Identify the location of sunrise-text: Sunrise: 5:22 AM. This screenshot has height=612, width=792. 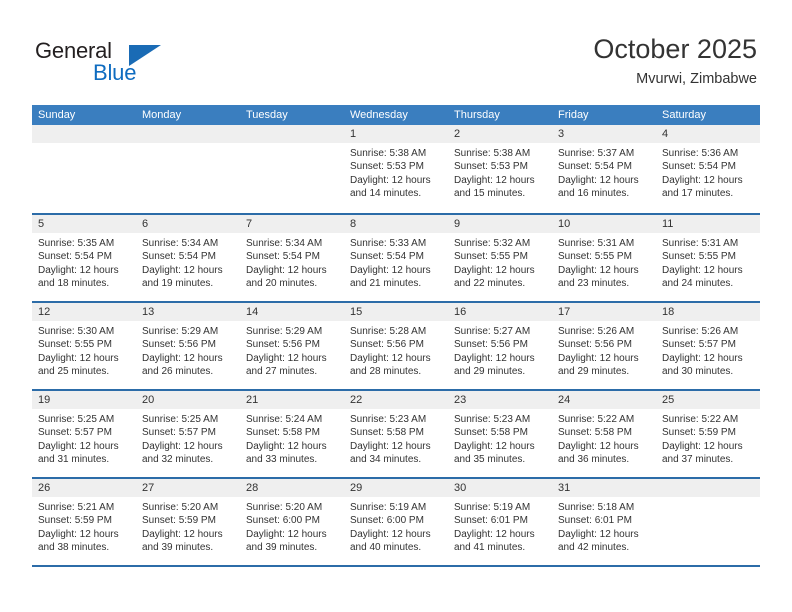
(700, 419).